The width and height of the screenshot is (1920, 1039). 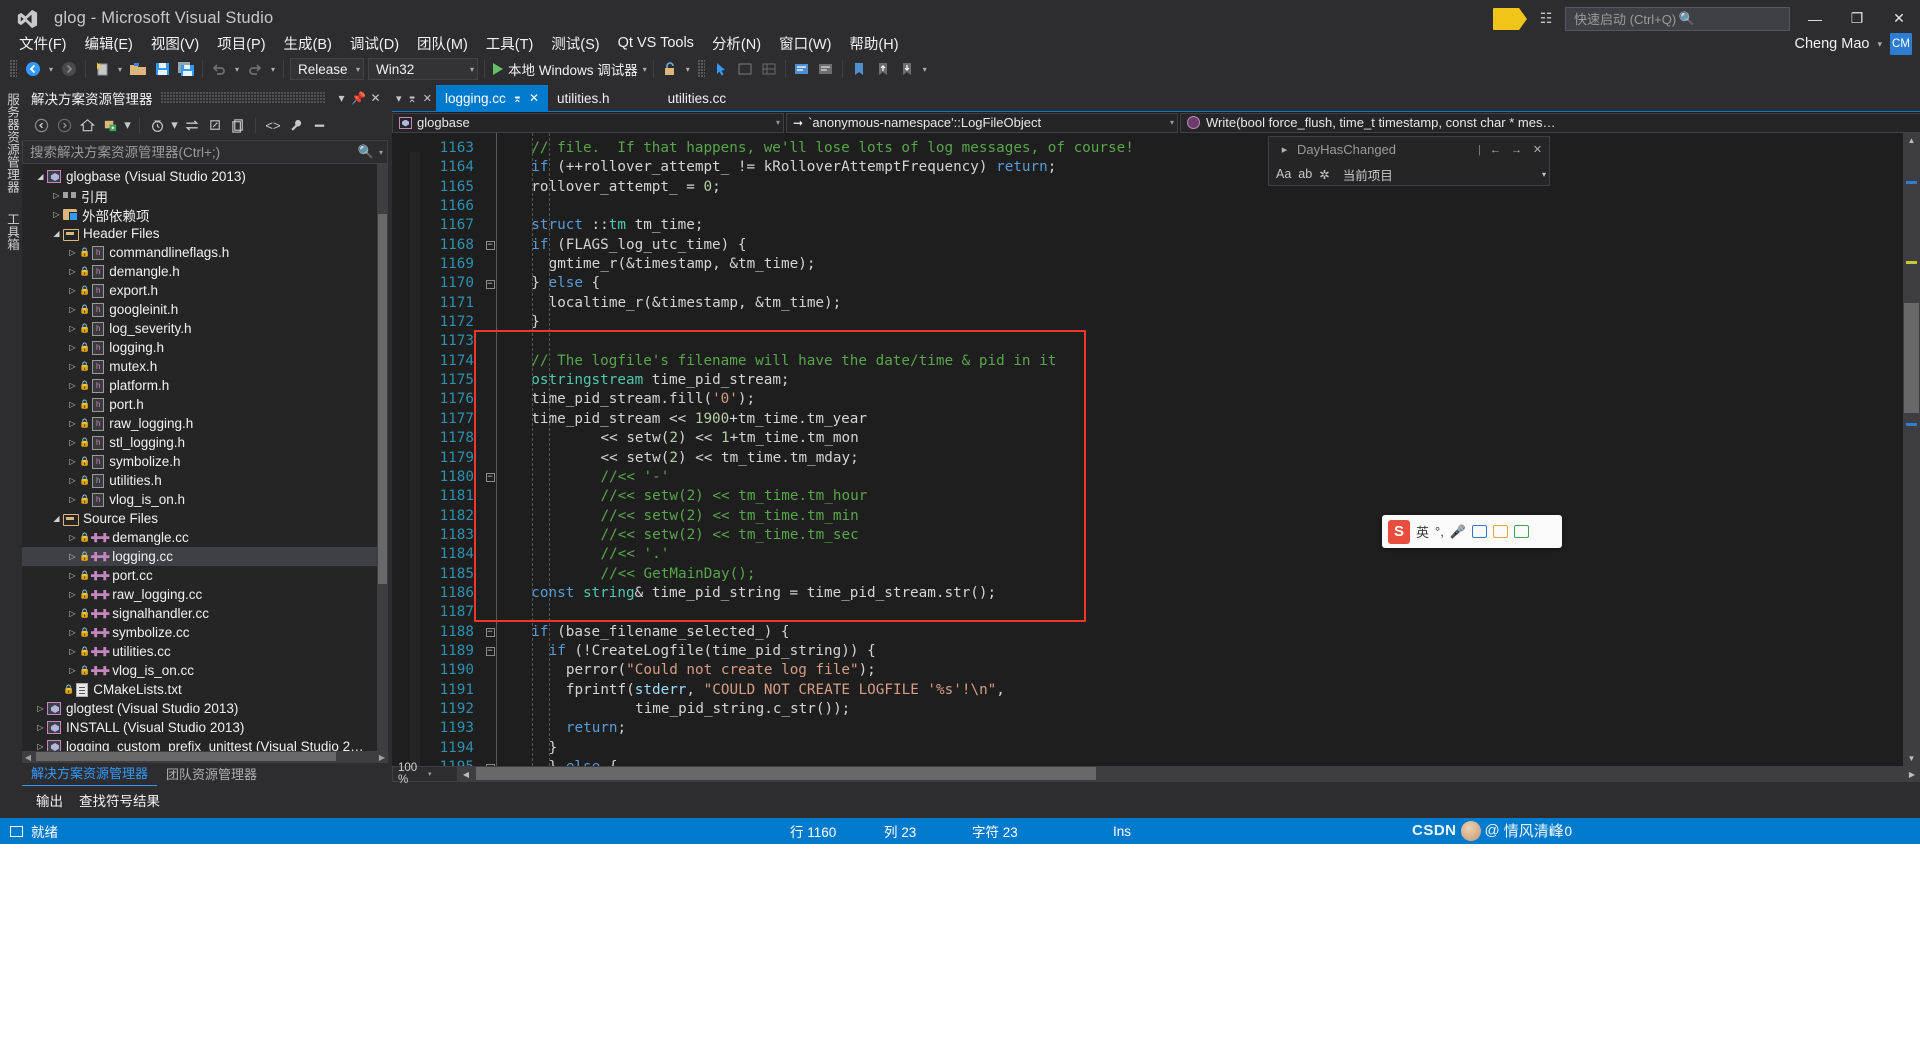 I want to click on solution-tree-vscrollbar, so click(x=382, y=457).